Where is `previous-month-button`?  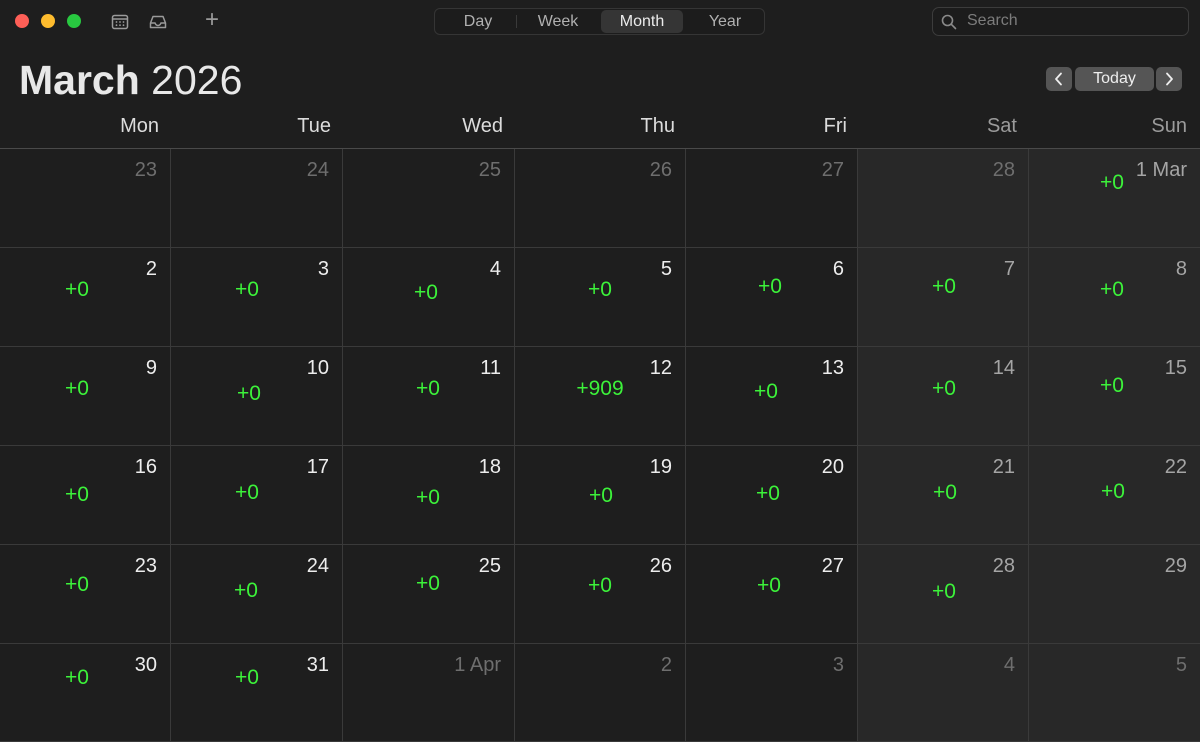 previous-month-button is located at coordinates (1059, 79).